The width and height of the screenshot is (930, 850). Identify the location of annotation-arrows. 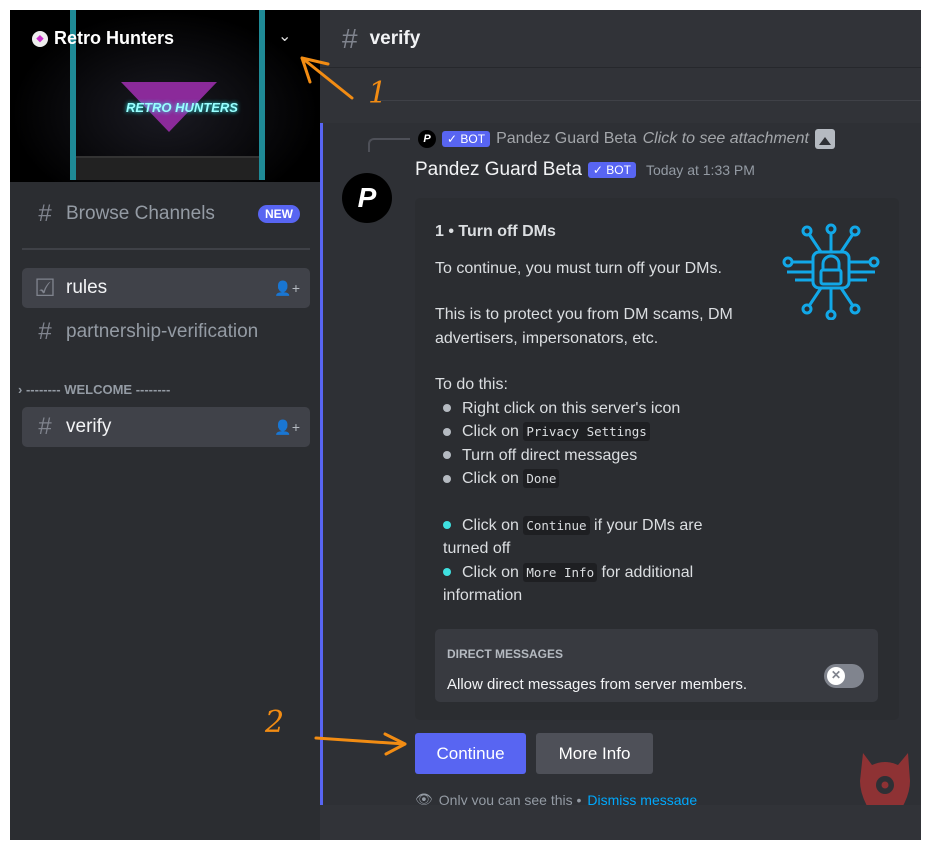
(353, 406).